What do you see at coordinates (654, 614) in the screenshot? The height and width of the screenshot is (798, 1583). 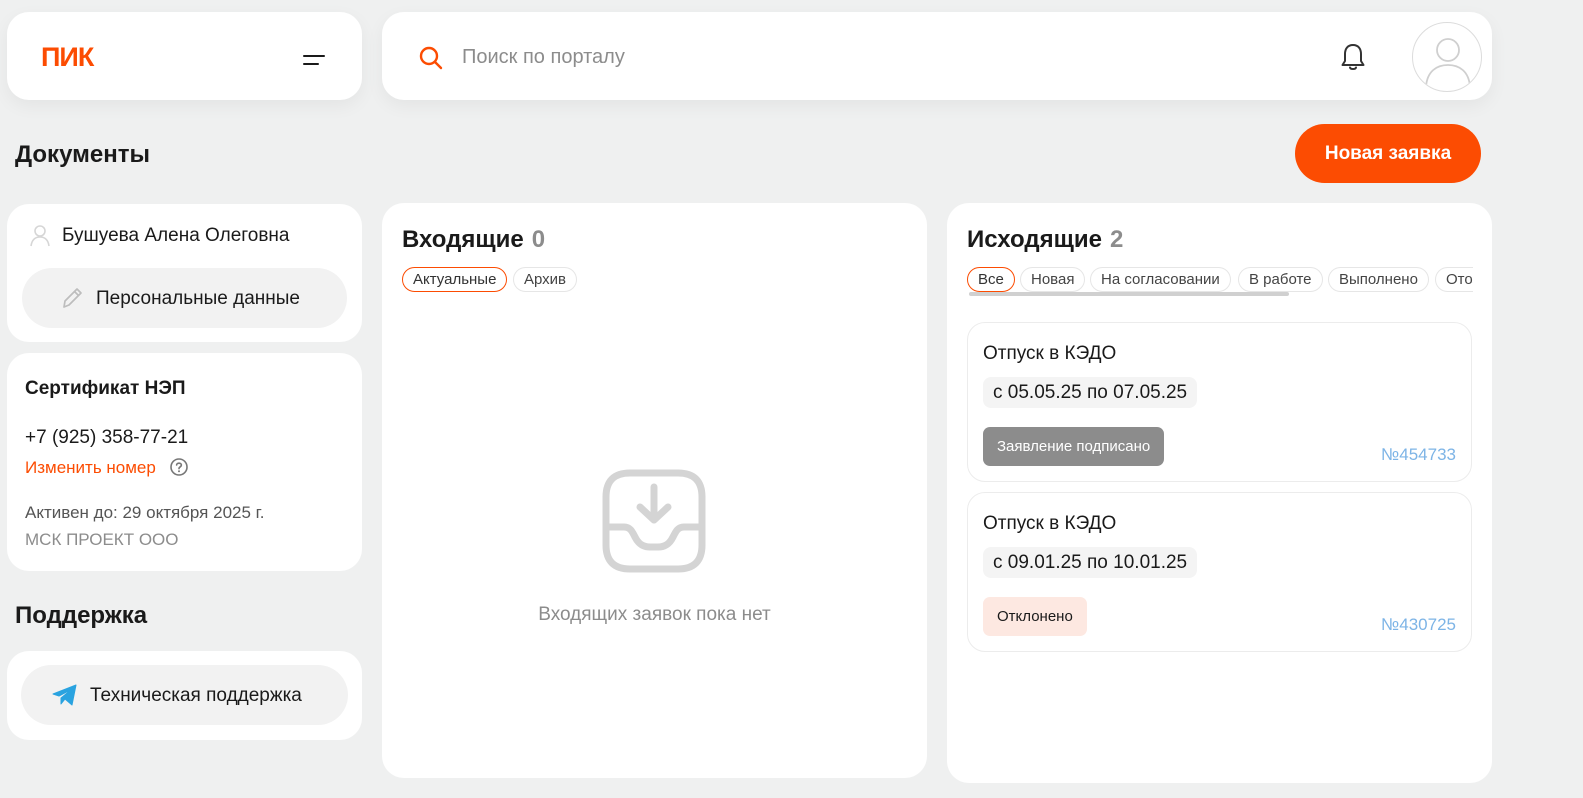 I see `incoming-empty-text: Входящих заявок пока нет` at bounding box center [654, 614].